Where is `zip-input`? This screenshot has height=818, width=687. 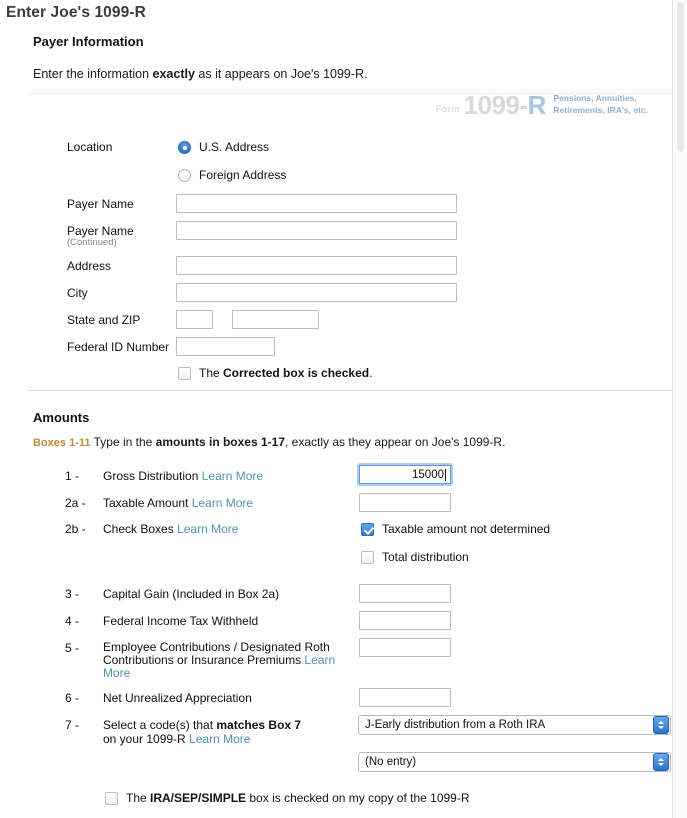
zip-input is located at coordinates (275, 319).